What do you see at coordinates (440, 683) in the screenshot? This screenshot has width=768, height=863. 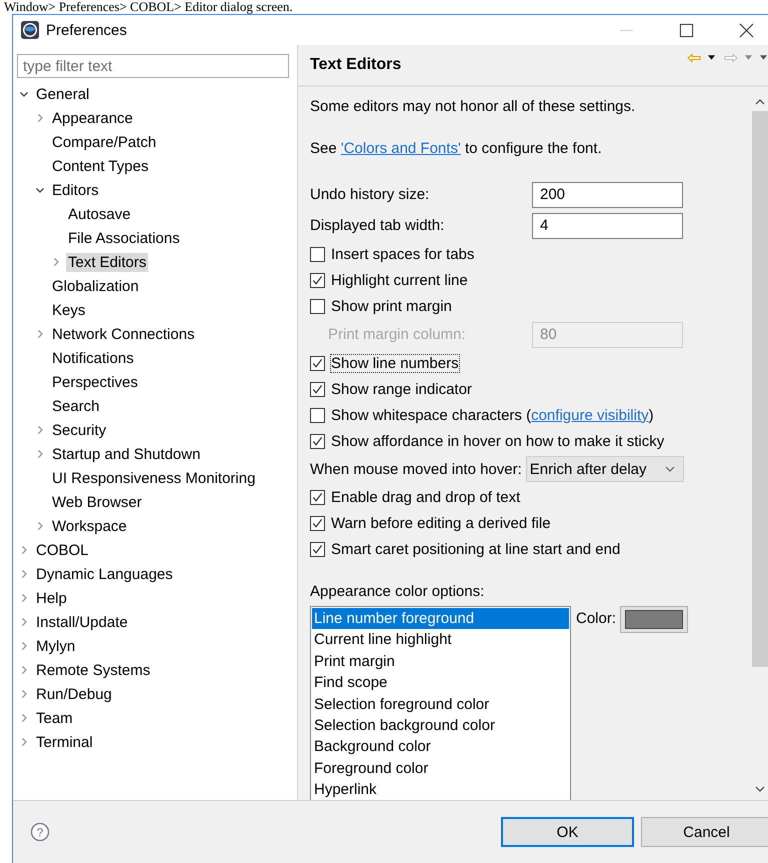 I see `list-item: Find scope` at bounding box center [440, 683].